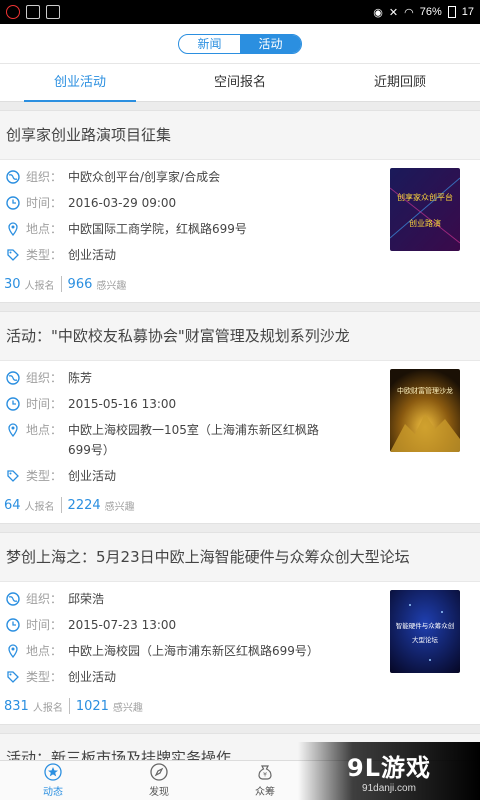 The height and width of the screenshot is (800, 480). I want to click on svg-text: 创业路演, so click(425, 223).